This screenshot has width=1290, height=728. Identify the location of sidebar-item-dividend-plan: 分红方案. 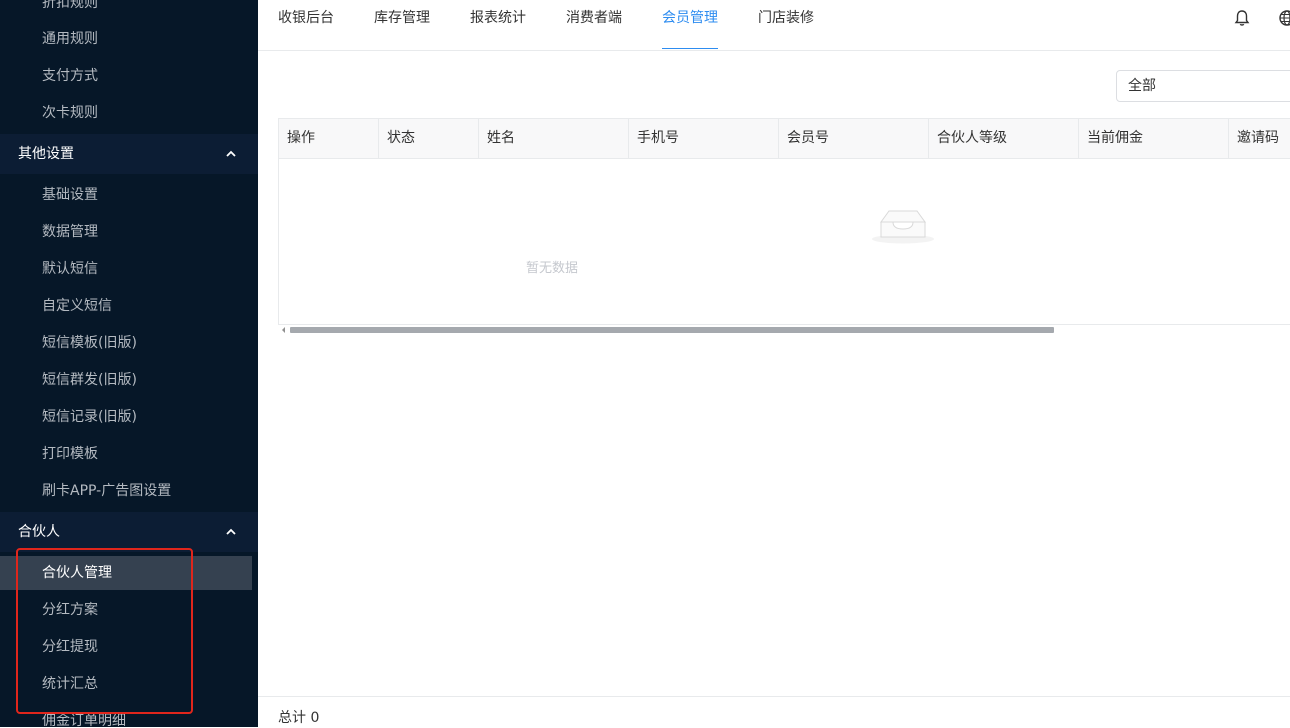
(126, 610).